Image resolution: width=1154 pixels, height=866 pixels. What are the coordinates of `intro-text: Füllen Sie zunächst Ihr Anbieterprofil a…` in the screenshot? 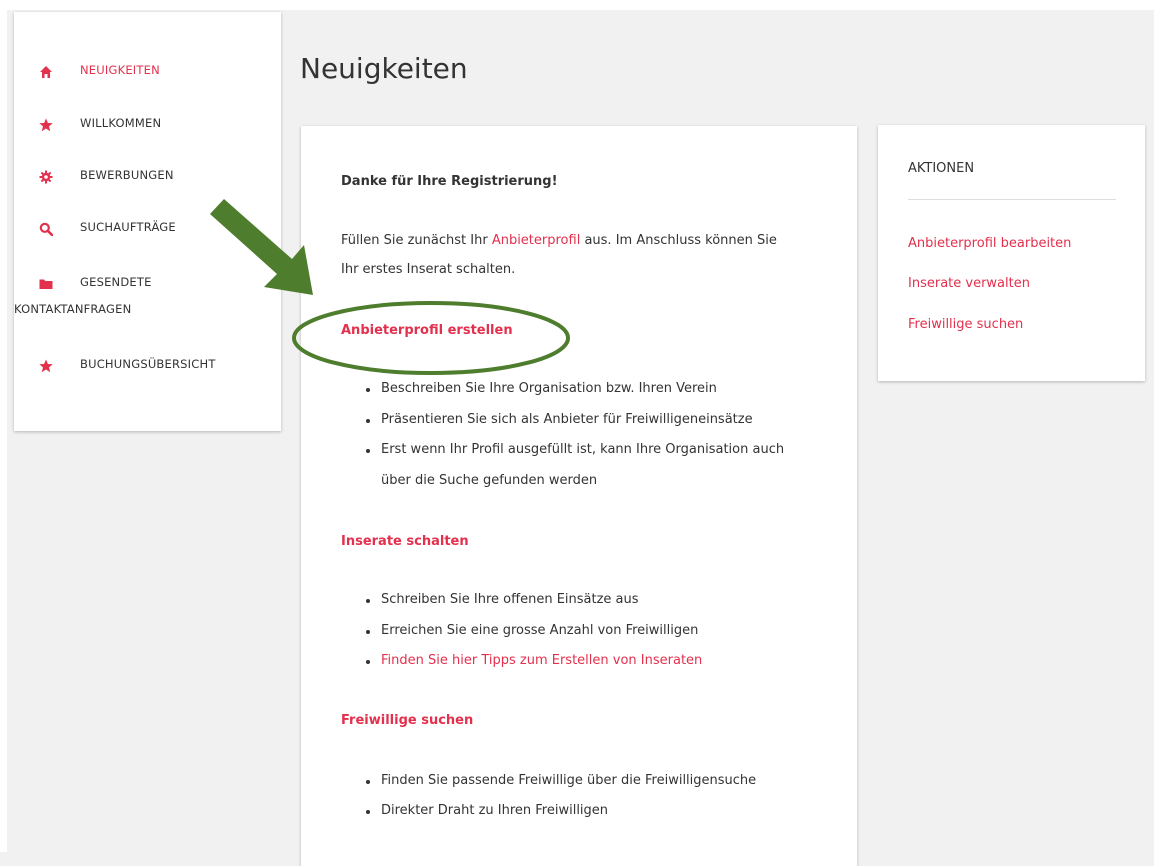 It's located at (559, 240).